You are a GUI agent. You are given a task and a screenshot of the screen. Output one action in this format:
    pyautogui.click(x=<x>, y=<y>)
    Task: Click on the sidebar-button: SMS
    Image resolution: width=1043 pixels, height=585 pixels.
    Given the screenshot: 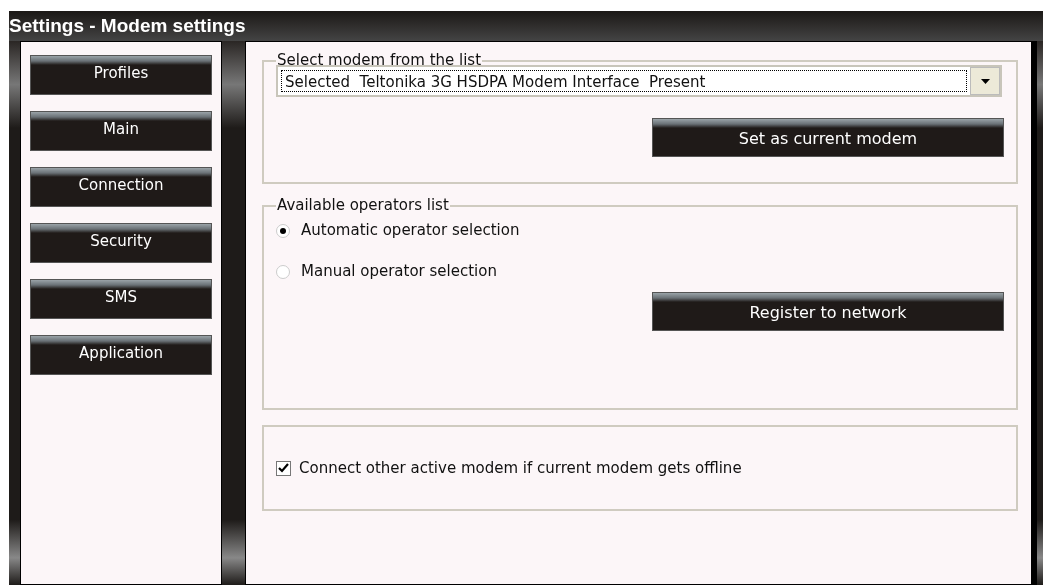 What is the action you would take?
    pyautogui.click(x=121, y=299)
    